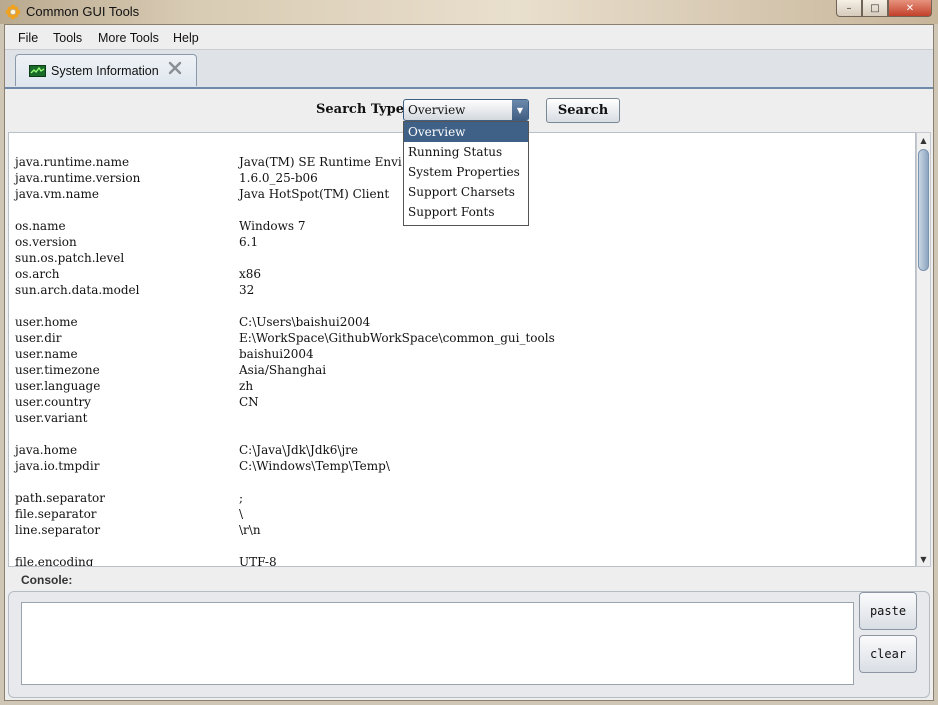  I want to click on property-value: x86, so click(250, 274).